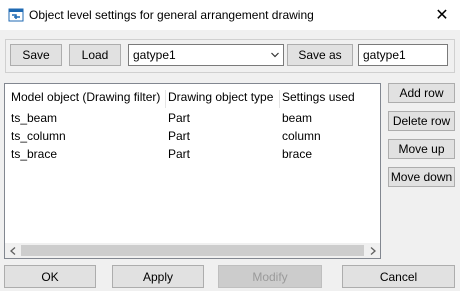 The width and height of the screenshot is (460, 291). I want to click on scroll-left-icon, so click(12, 250).